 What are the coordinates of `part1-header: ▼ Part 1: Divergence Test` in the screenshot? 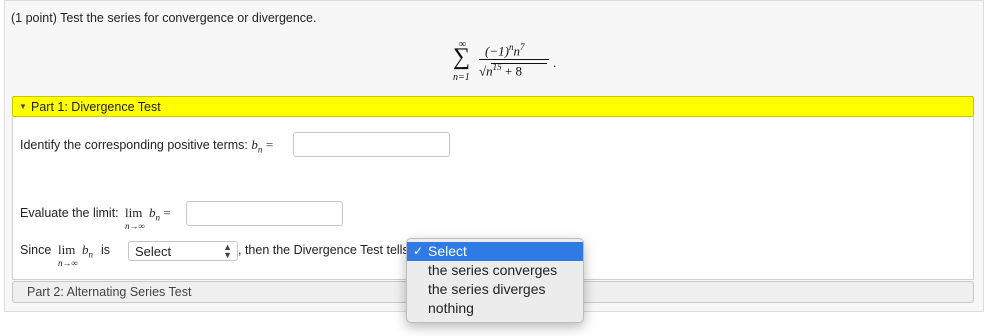 It's located at (493, 106).